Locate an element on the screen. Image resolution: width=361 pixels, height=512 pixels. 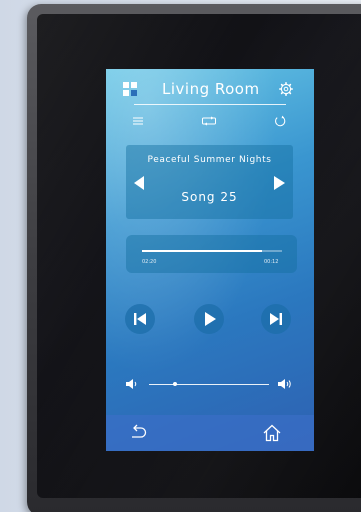
song-title: Song 25 is located at coordinates (209, 197).